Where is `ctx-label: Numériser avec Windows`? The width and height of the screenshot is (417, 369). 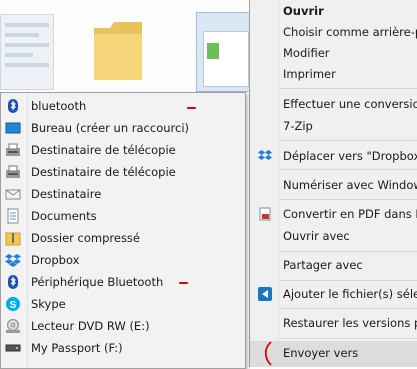 ctx-label: Numériser avec Windows is located at coordinates (350, 185).